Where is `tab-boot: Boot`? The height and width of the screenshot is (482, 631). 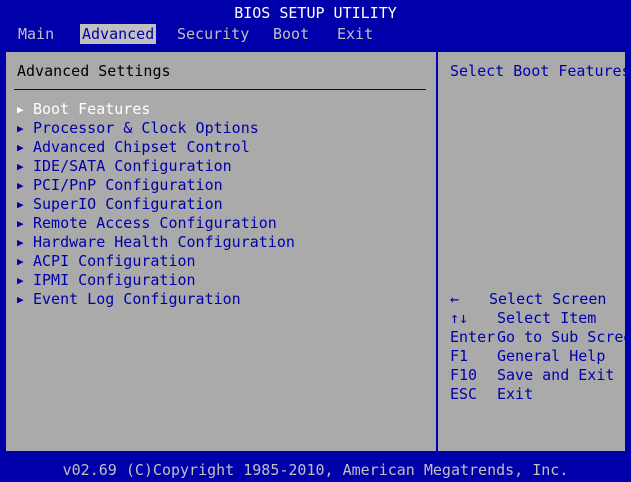 tab-boot: Boot is located at coordinates (291, 34).